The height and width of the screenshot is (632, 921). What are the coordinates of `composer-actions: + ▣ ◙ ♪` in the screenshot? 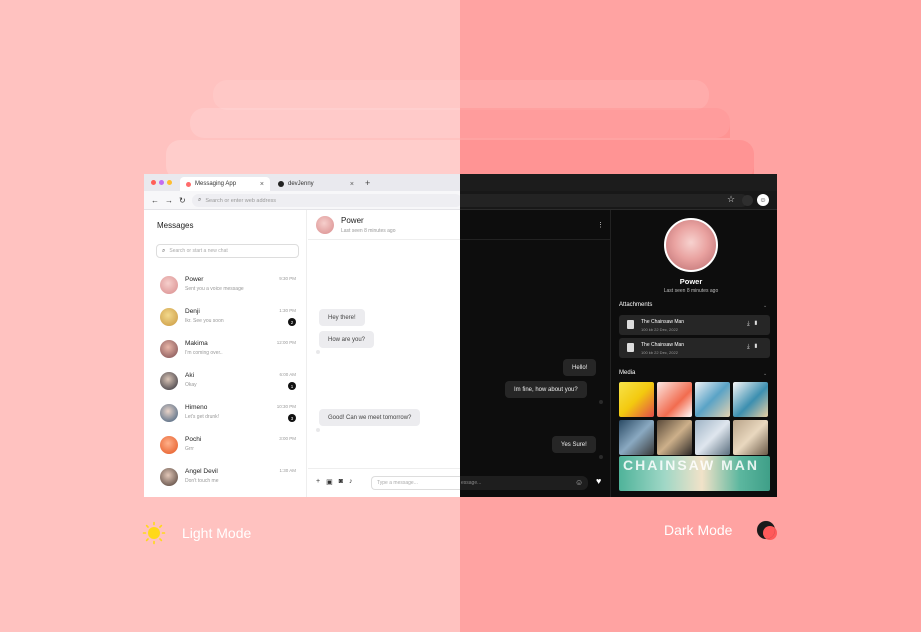 It's located at (334, 482).